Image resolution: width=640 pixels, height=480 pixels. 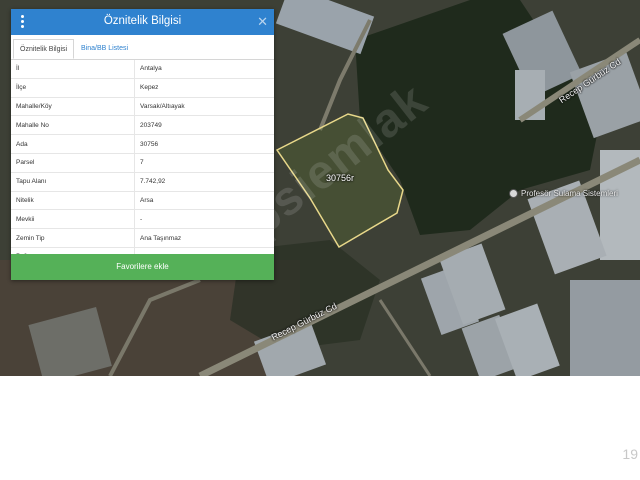 What do you see at coordinates (204, 182) in the screenshot?
I see `attribute-value: 7.742,92` at bounding box center [204, 182].